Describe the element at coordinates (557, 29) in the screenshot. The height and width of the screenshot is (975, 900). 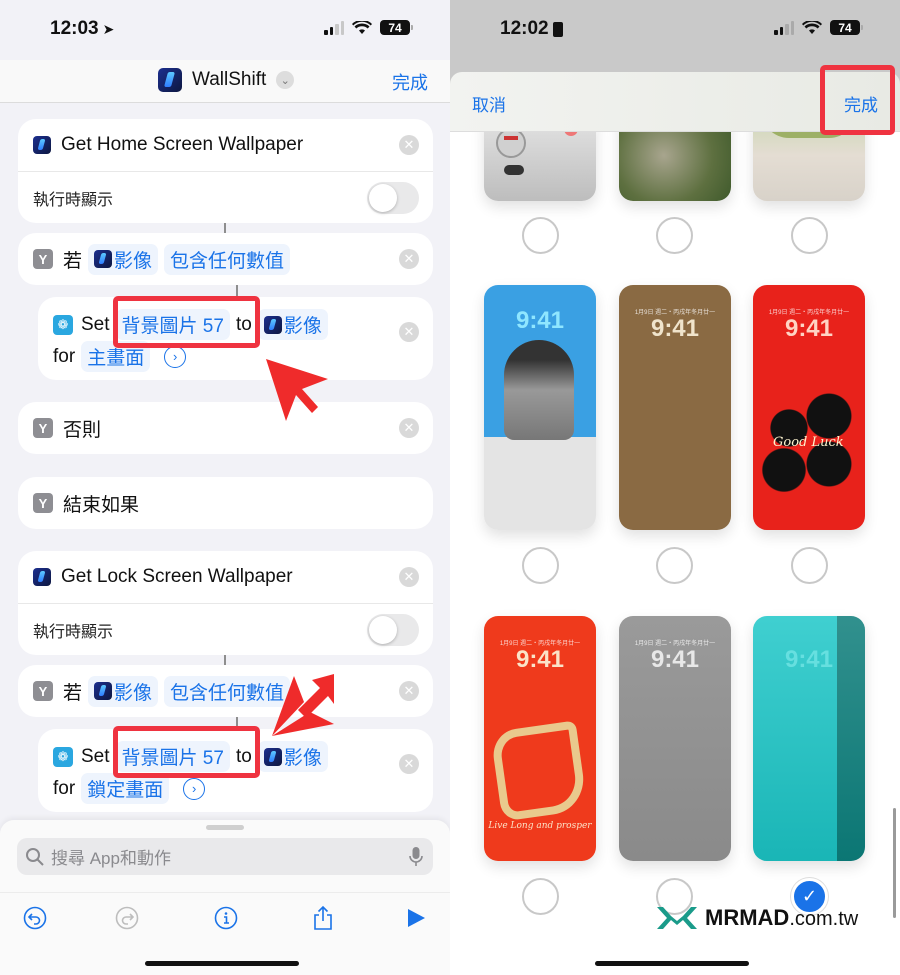
I see `id-card-icon` at that location.